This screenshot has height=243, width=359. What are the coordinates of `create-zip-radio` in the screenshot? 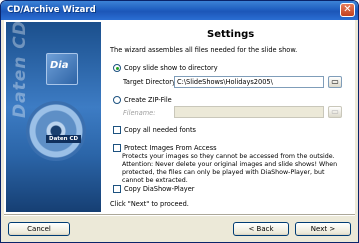 It's located at (117, 100).